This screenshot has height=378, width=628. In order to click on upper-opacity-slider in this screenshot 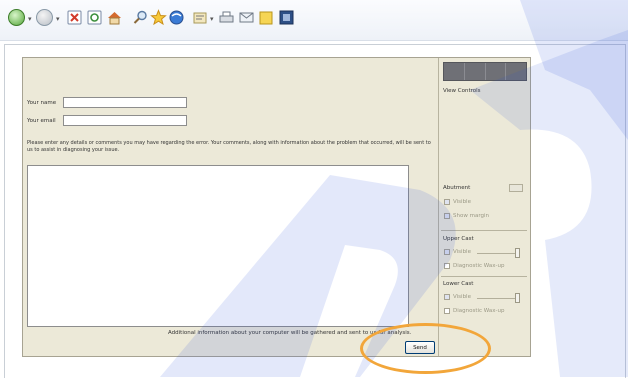, I will do `click(497, 253)`.